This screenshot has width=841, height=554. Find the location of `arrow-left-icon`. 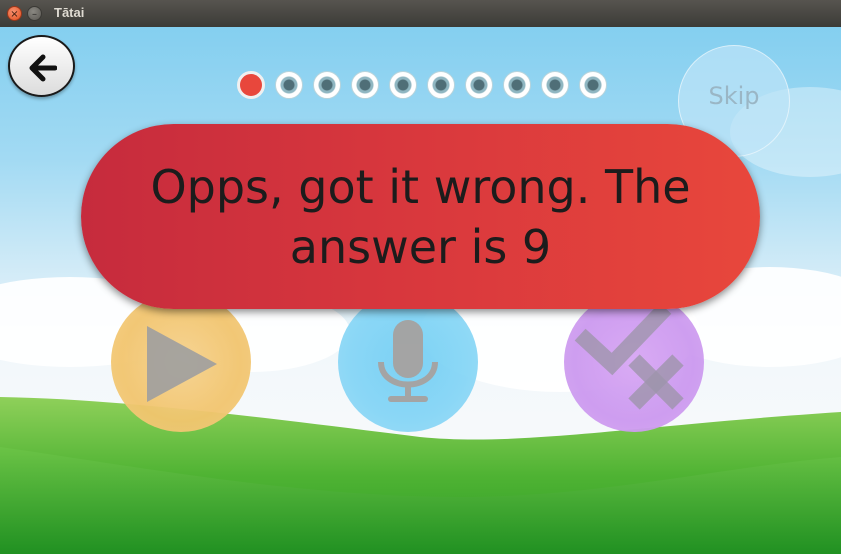

arrow-left-icon is located at coordinates (43, 68).